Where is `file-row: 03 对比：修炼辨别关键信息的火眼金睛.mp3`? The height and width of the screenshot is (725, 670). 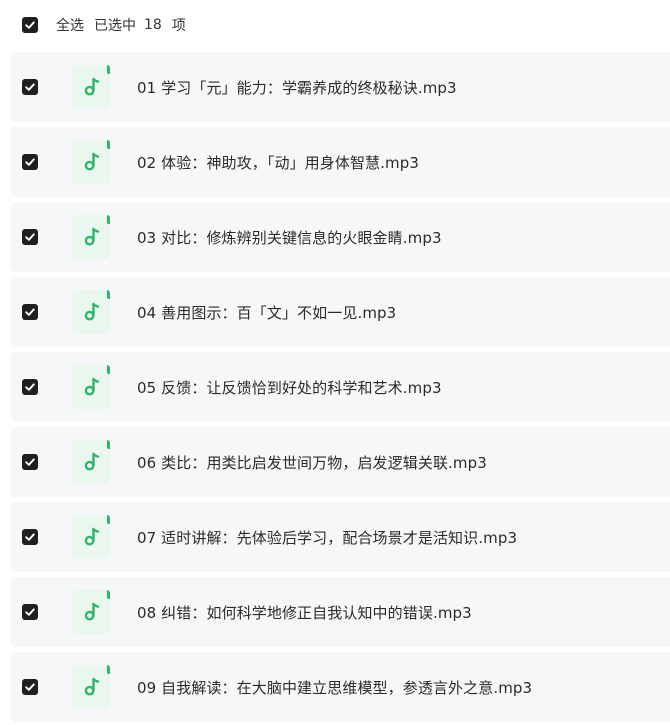
file-row: 03 对比：修炼辨别关键信息的火眼金睛.mp3 is located at coordinates (340, 237).